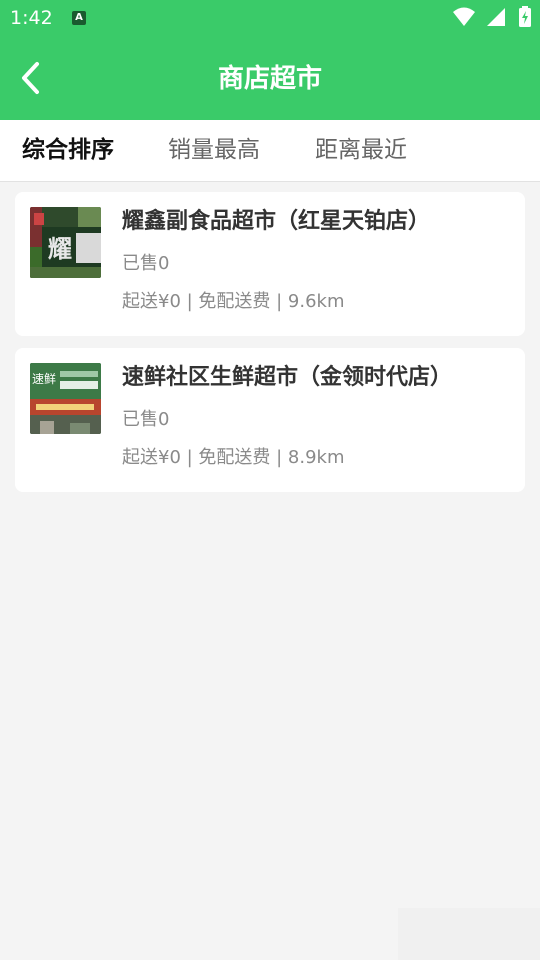 The height and width of the screenshot is (960, 540). What do you see at coordinates (495, 17) in the screenshot?
I see `signal-icon` at bounding box center [495, 17].